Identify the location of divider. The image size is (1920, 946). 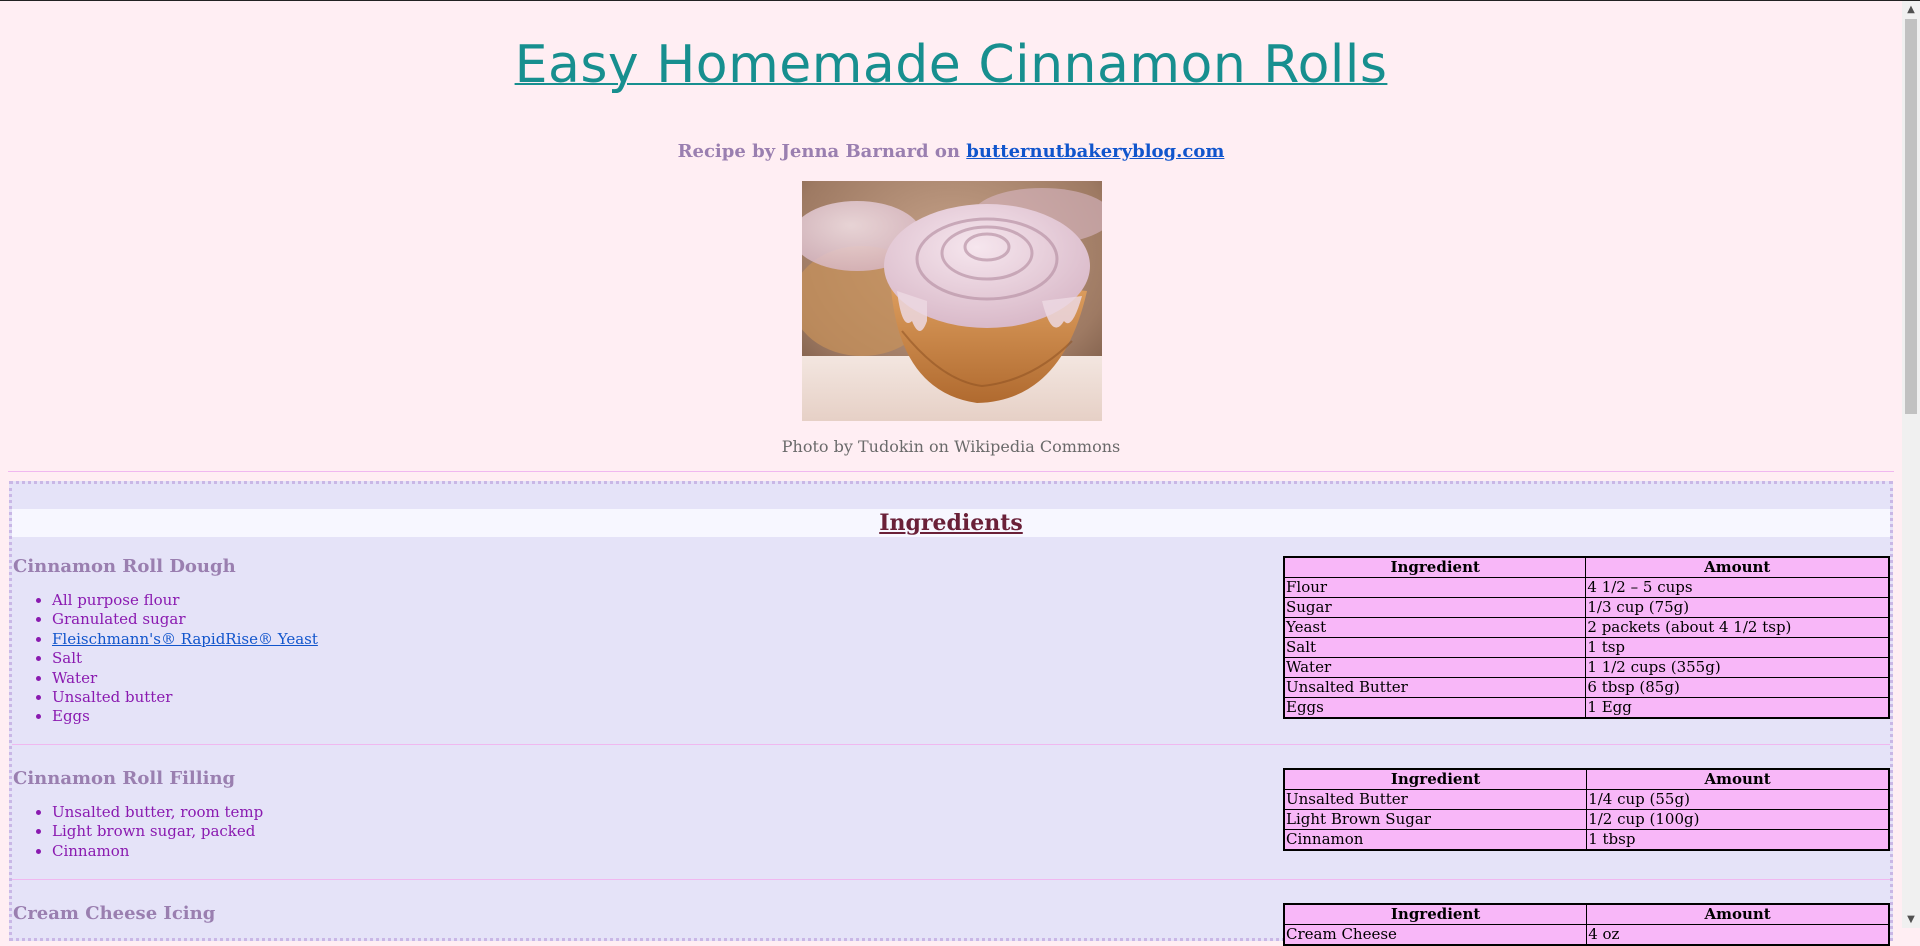
(951, 471).